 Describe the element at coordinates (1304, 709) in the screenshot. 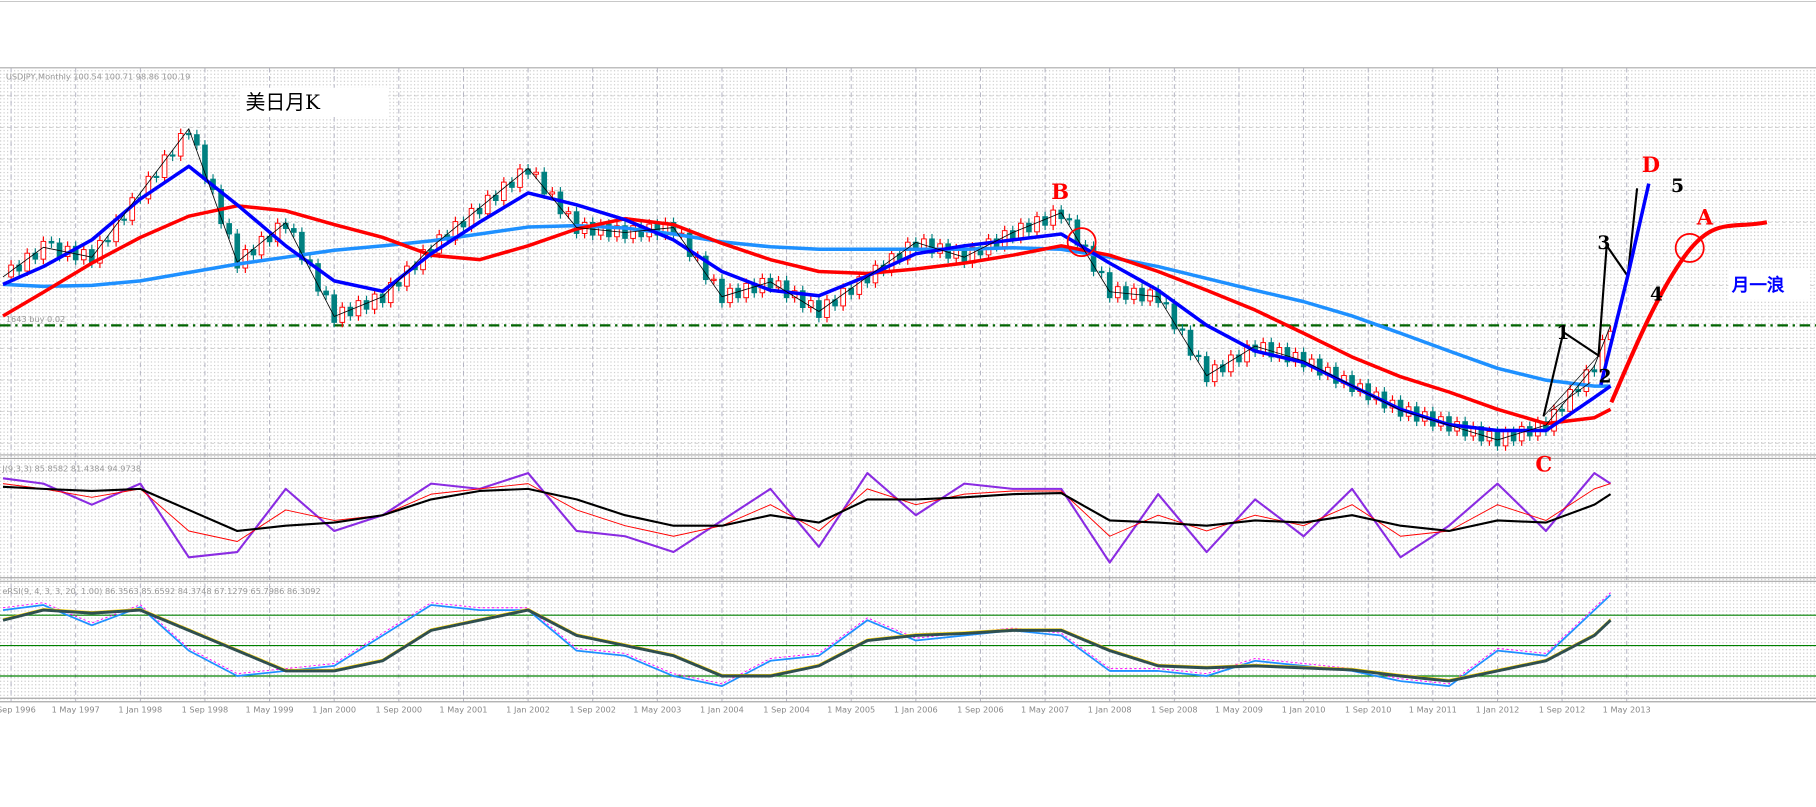

I see `x-tick-label: 1 Jan 2010` at that location.